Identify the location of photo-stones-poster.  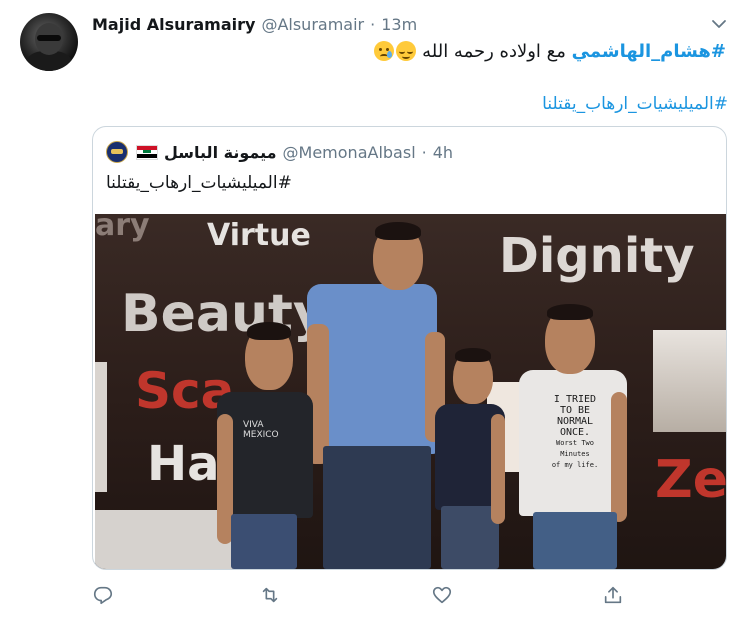
(165, 539).